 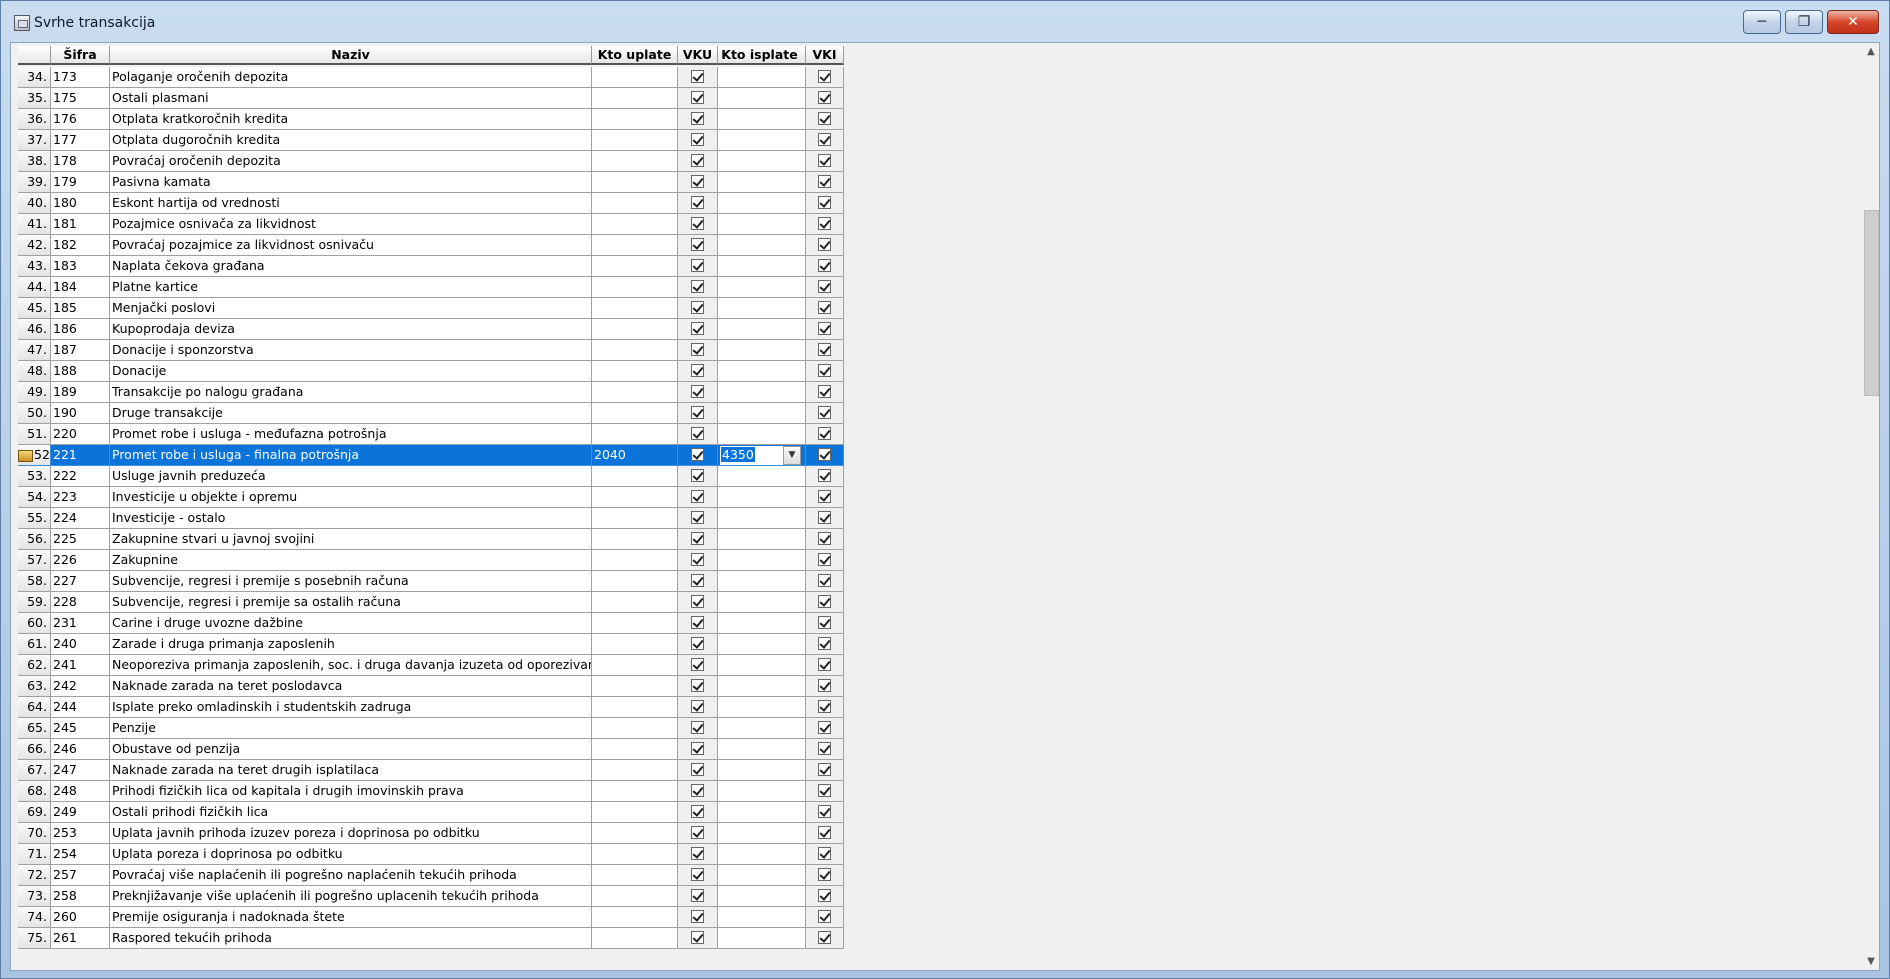 What do you see at coordinates (431, 392) in the screenshot?
I see `table-row: 49. 189 Transakcije po nalogu građana` at bounding box center [431, 392].